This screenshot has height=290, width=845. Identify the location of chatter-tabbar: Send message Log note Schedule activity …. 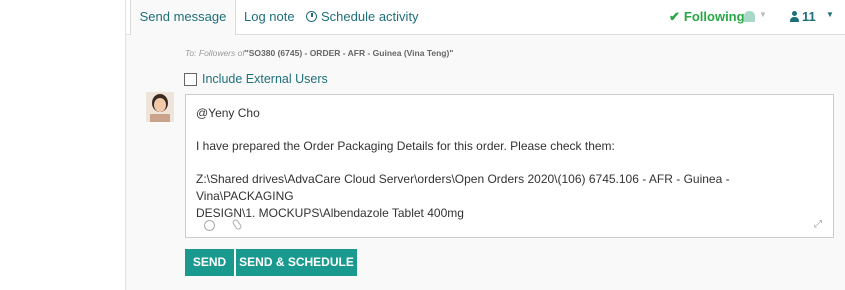
(485, 17).